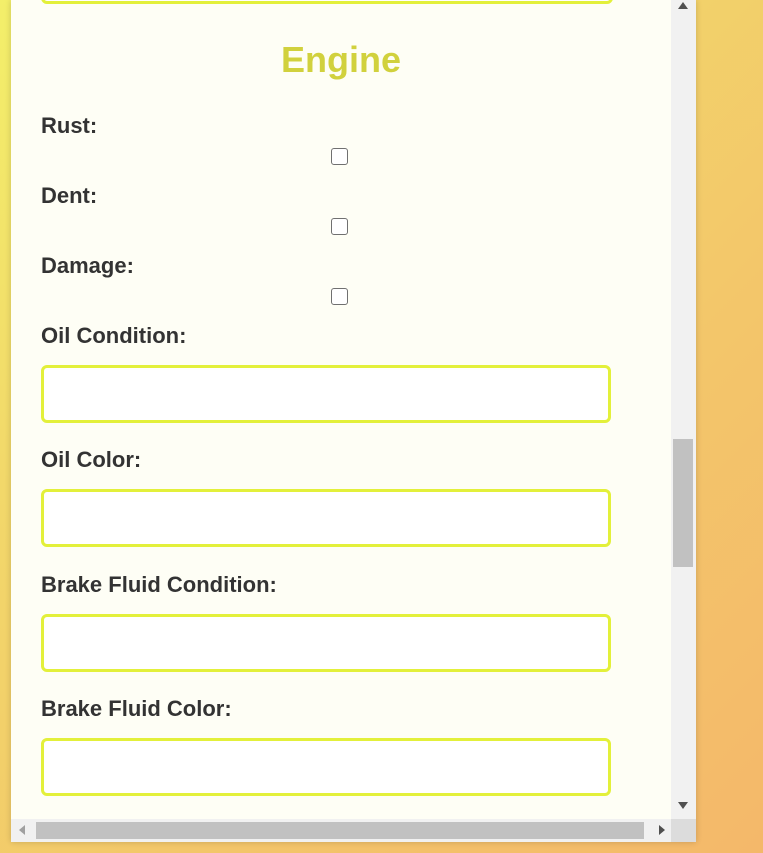 The height and width of the screenshot is (853, 763). I want to click on section-title: Engine, so click(340, 59).